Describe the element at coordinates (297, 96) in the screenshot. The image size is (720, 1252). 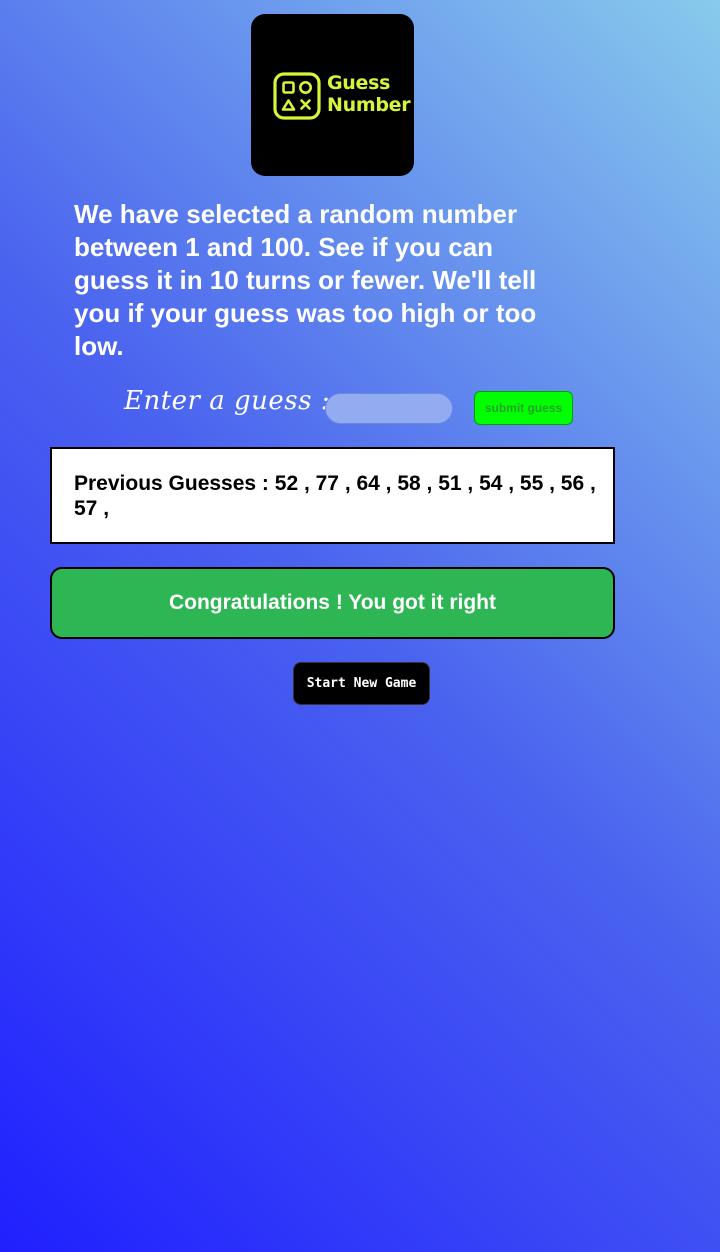
I see `gamepad-shapes-icon` at that location.